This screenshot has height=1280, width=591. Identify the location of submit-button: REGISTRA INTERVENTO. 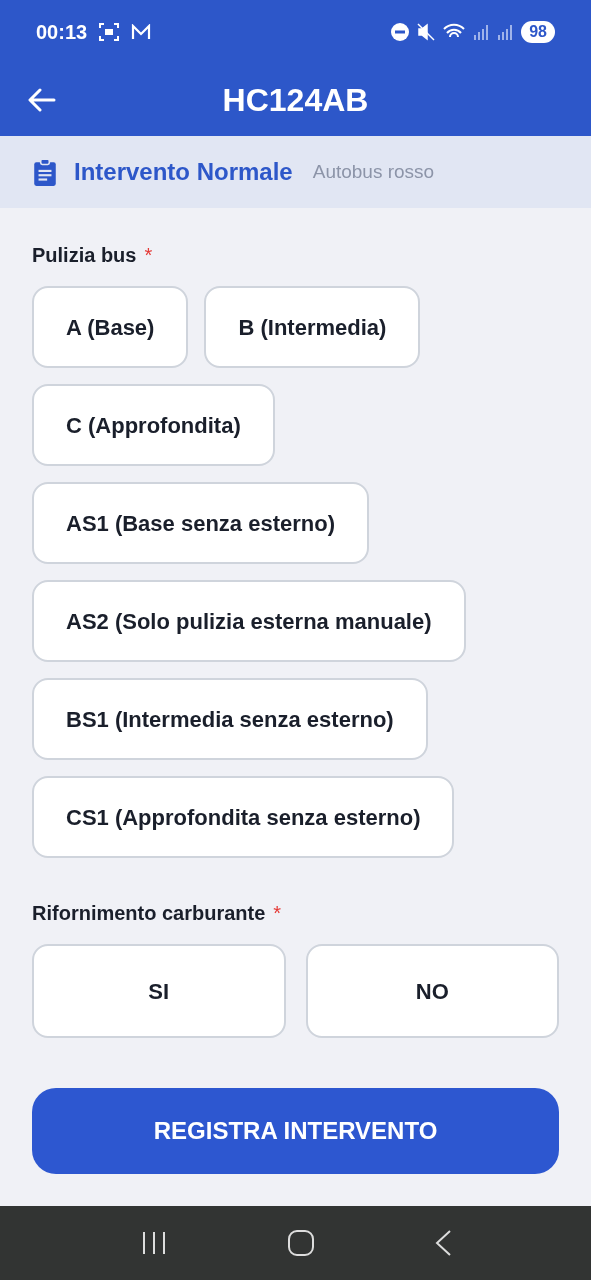
(295, 1131).